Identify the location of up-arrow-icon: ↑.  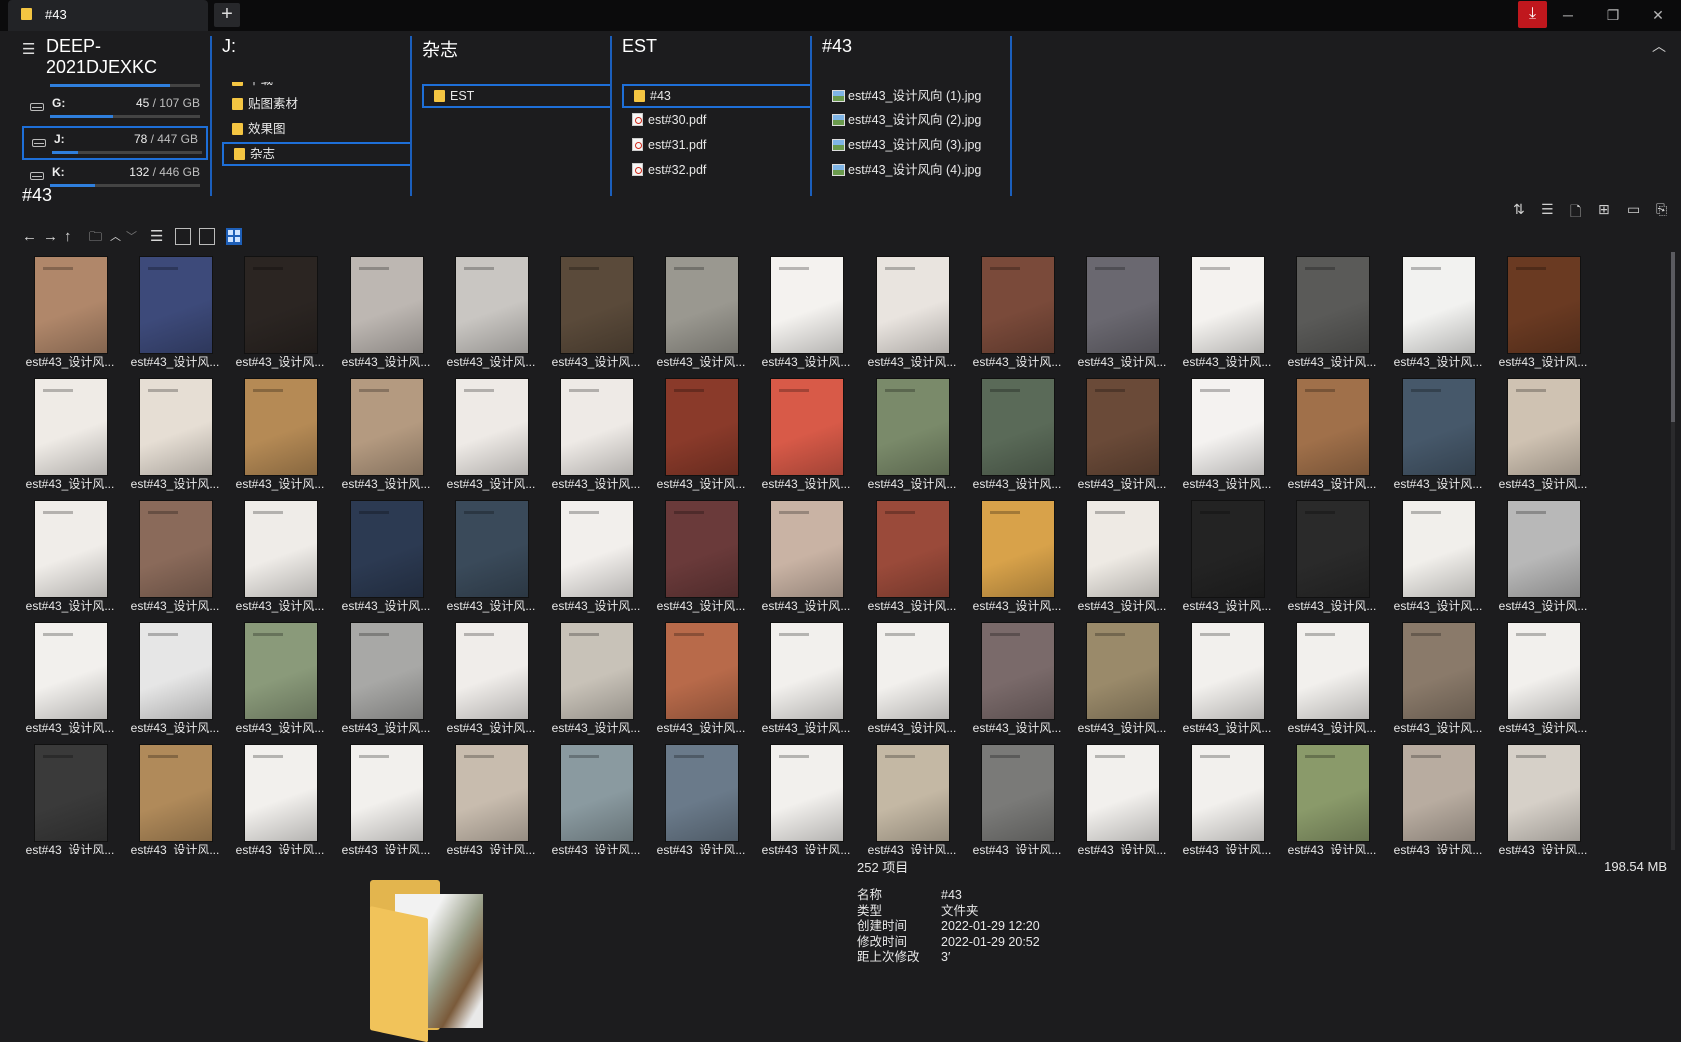
(68, 237).